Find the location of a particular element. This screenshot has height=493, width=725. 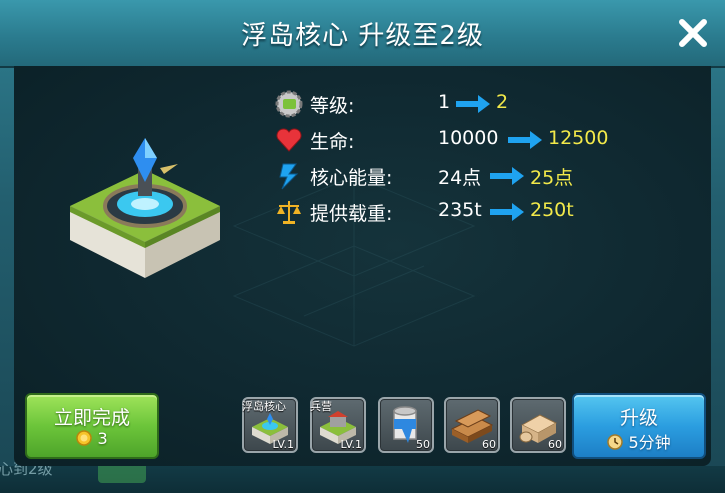

stat-current-value: 24点 is located at coordinates (460, 178).